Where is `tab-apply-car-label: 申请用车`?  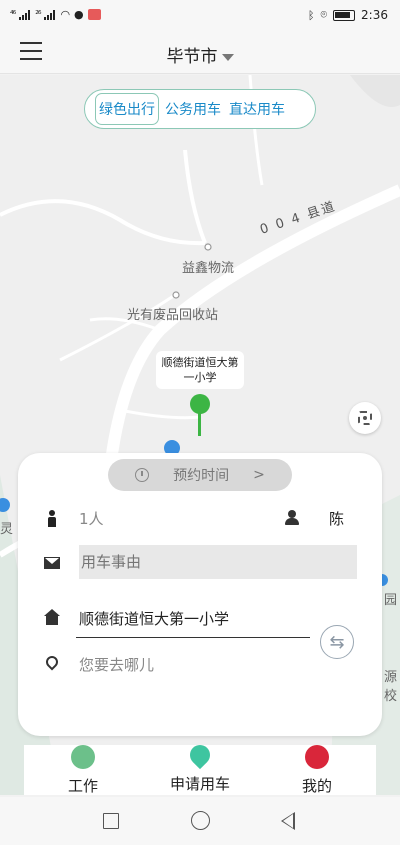
tab-apply-car-label: 申请用车 is located at coordinates (199, 784).